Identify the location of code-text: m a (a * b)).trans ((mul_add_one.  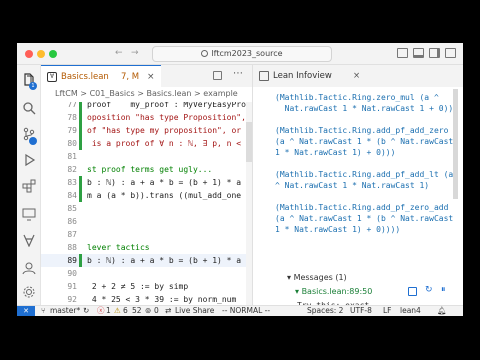
(164, 195).